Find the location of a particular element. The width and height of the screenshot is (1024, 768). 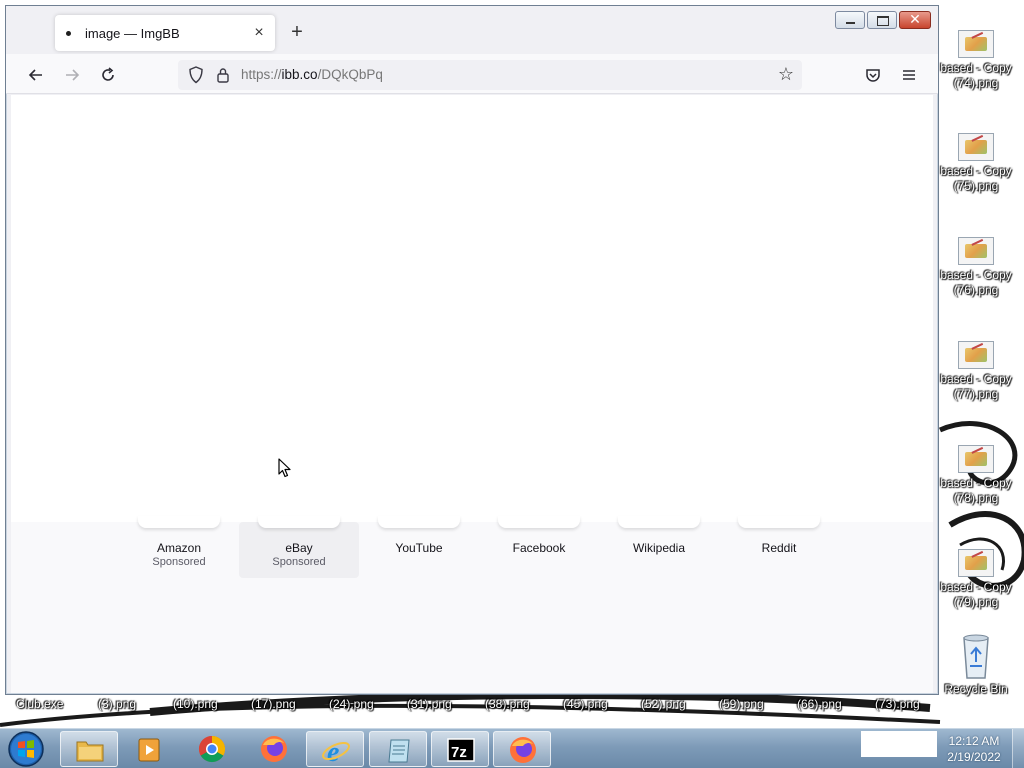

taskbar-file-explorer is located at coordinates (89, 749).